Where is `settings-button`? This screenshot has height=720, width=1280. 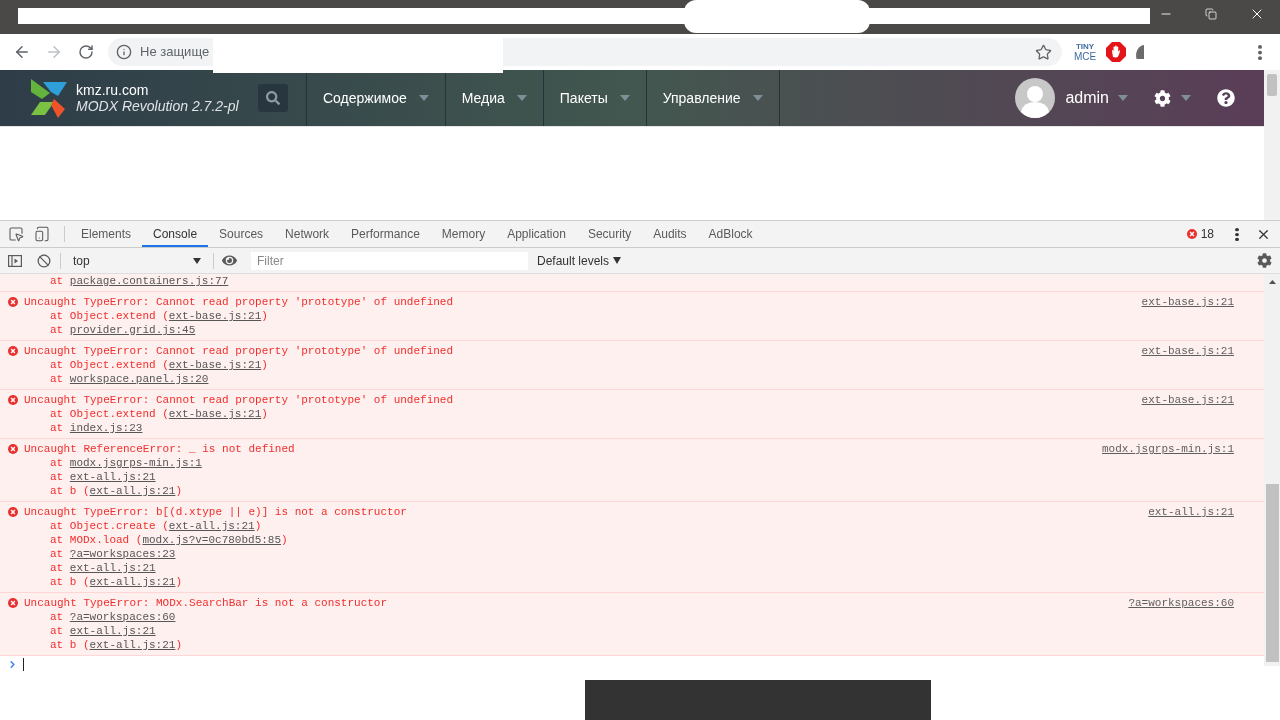
settings-button is located at coordinates (1172, 98).